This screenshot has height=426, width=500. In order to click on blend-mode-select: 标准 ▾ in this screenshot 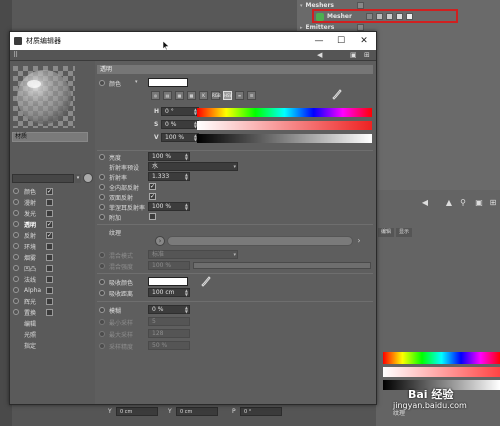, I will do `click(193, 254)`.